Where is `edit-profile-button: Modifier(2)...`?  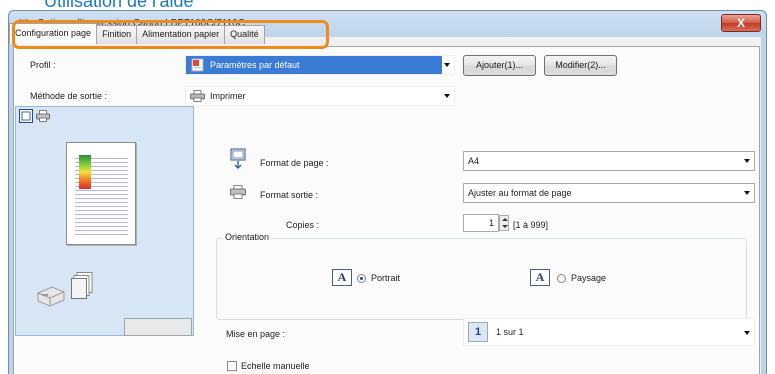 edit-profile-button: Modifier(2)... is located at coordinates (580, 65).